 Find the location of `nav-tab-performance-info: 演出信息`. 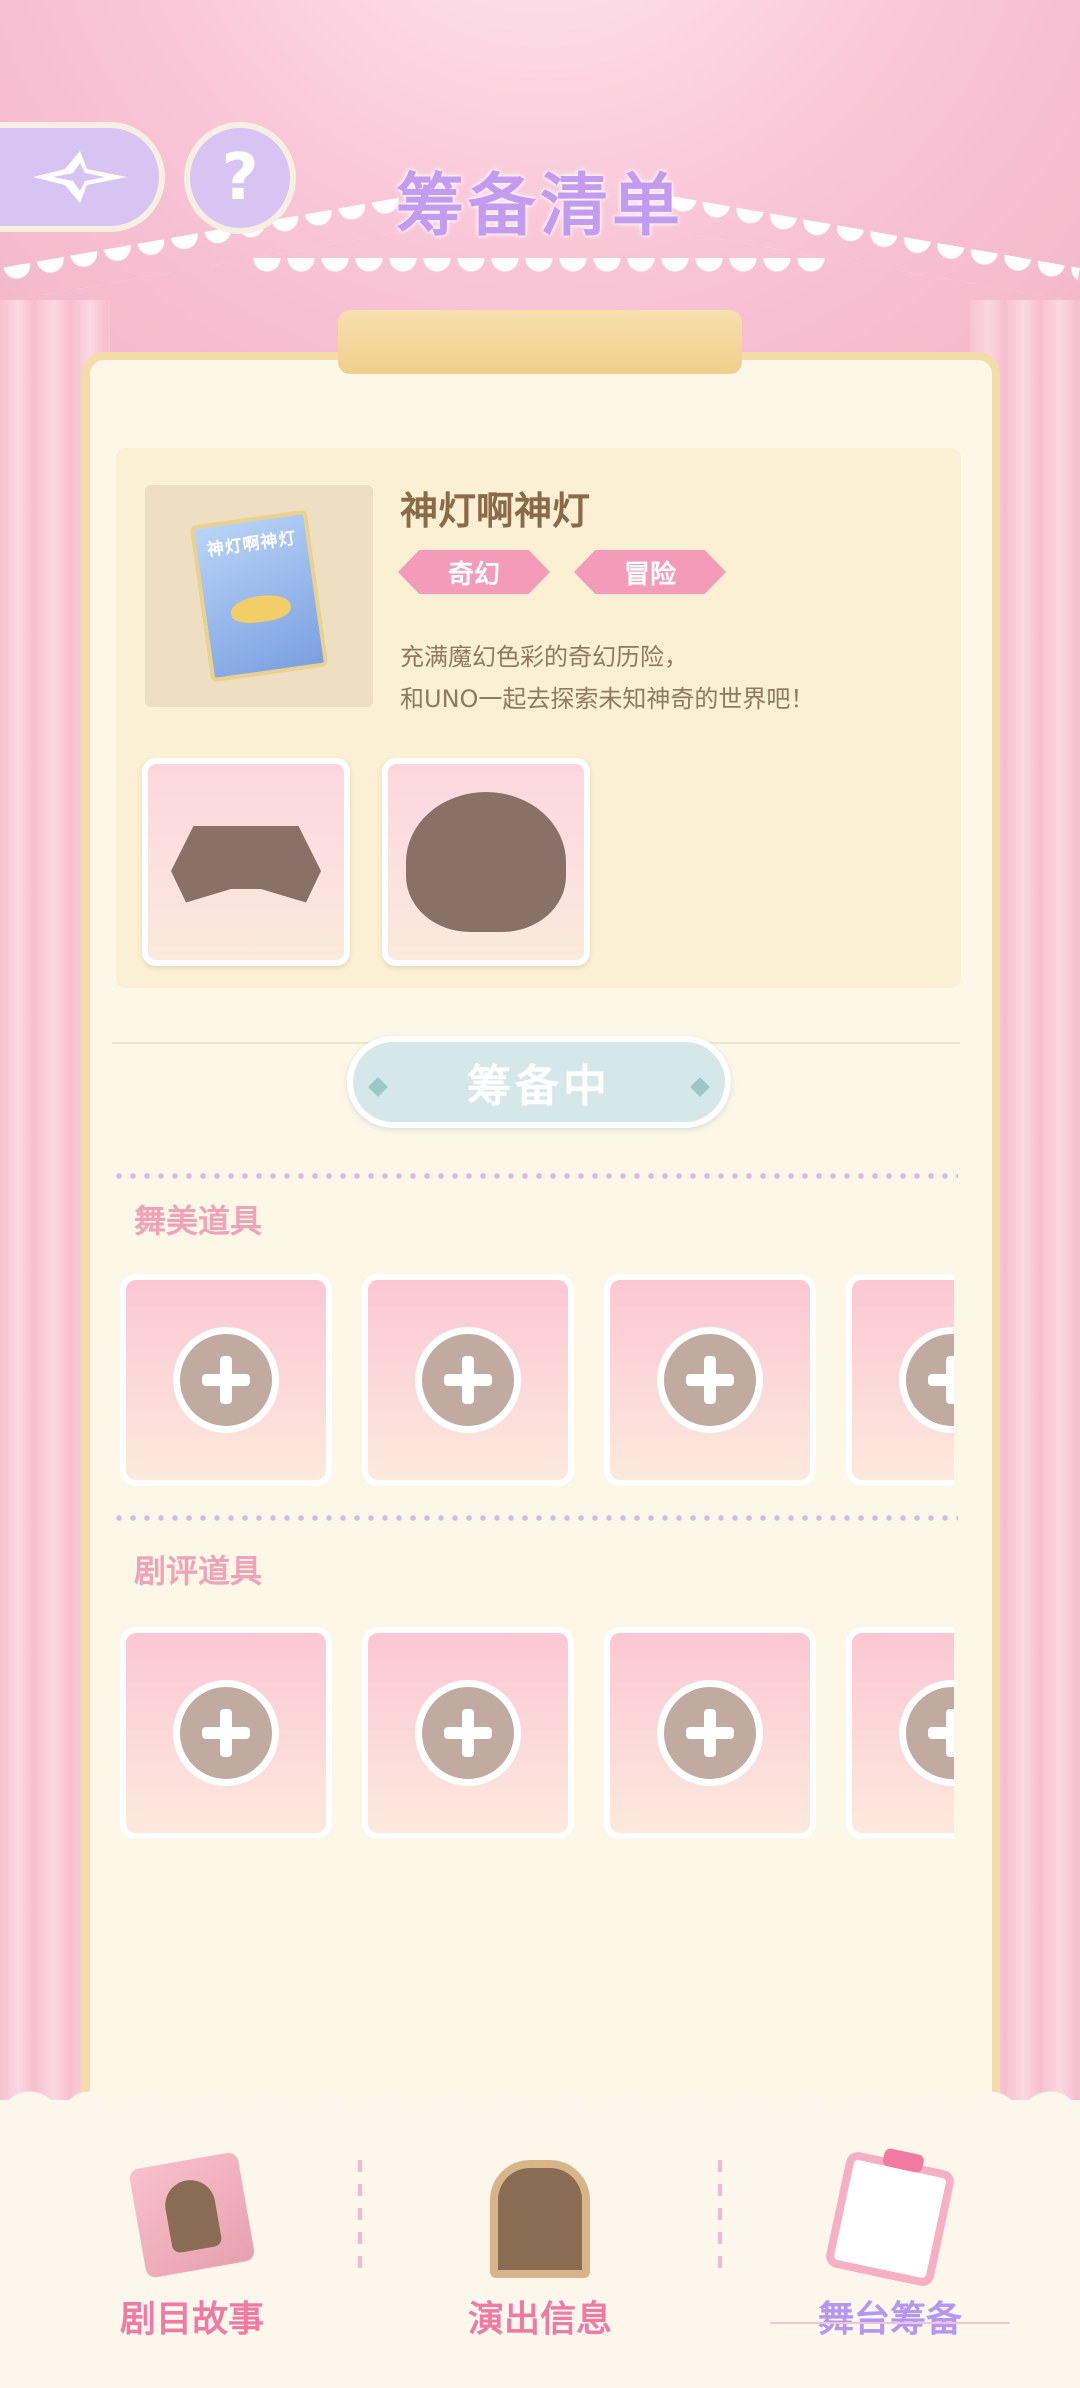

nav-tab-performance-info: 演出信息 is located at coordinates (540, 2260).